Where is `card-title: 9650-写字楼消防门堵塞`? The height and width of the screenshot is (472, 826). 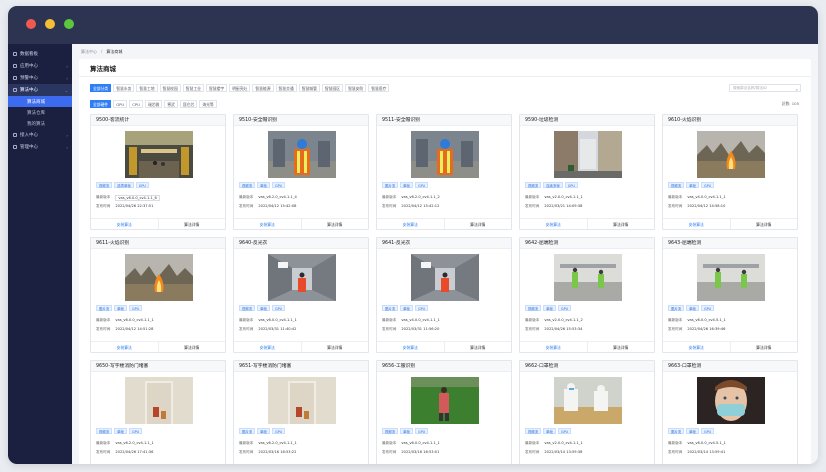
card-title: 9650-写字楼消防门堵塞 is located at coordinates (158, 366).